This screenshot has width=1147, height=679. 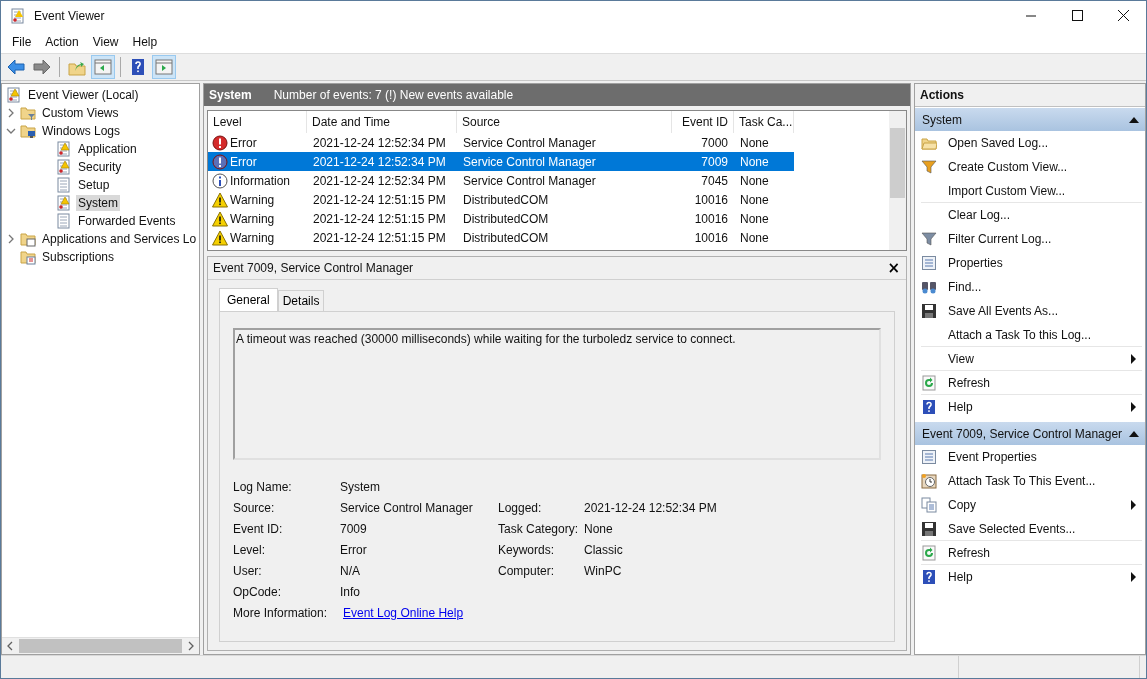 I want to click on section-header: Event 7009, Service Control Manager, so click(x=1030, y=433).